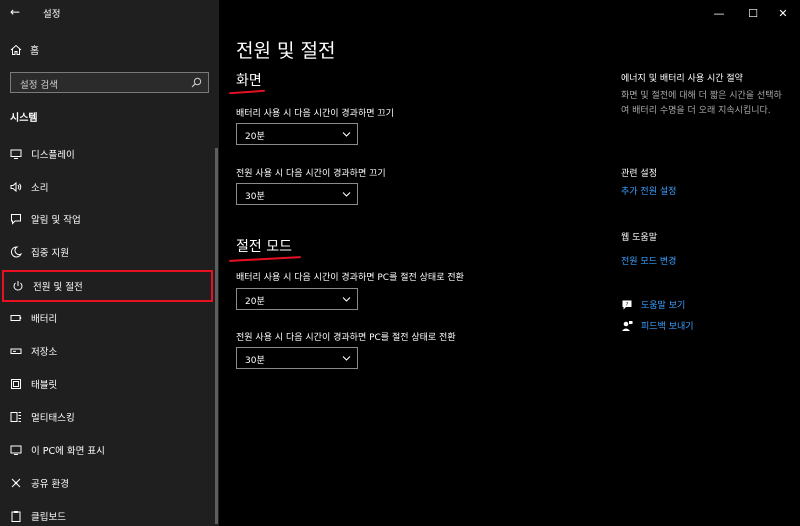  I want to click on search-icon, so click(196, 82).